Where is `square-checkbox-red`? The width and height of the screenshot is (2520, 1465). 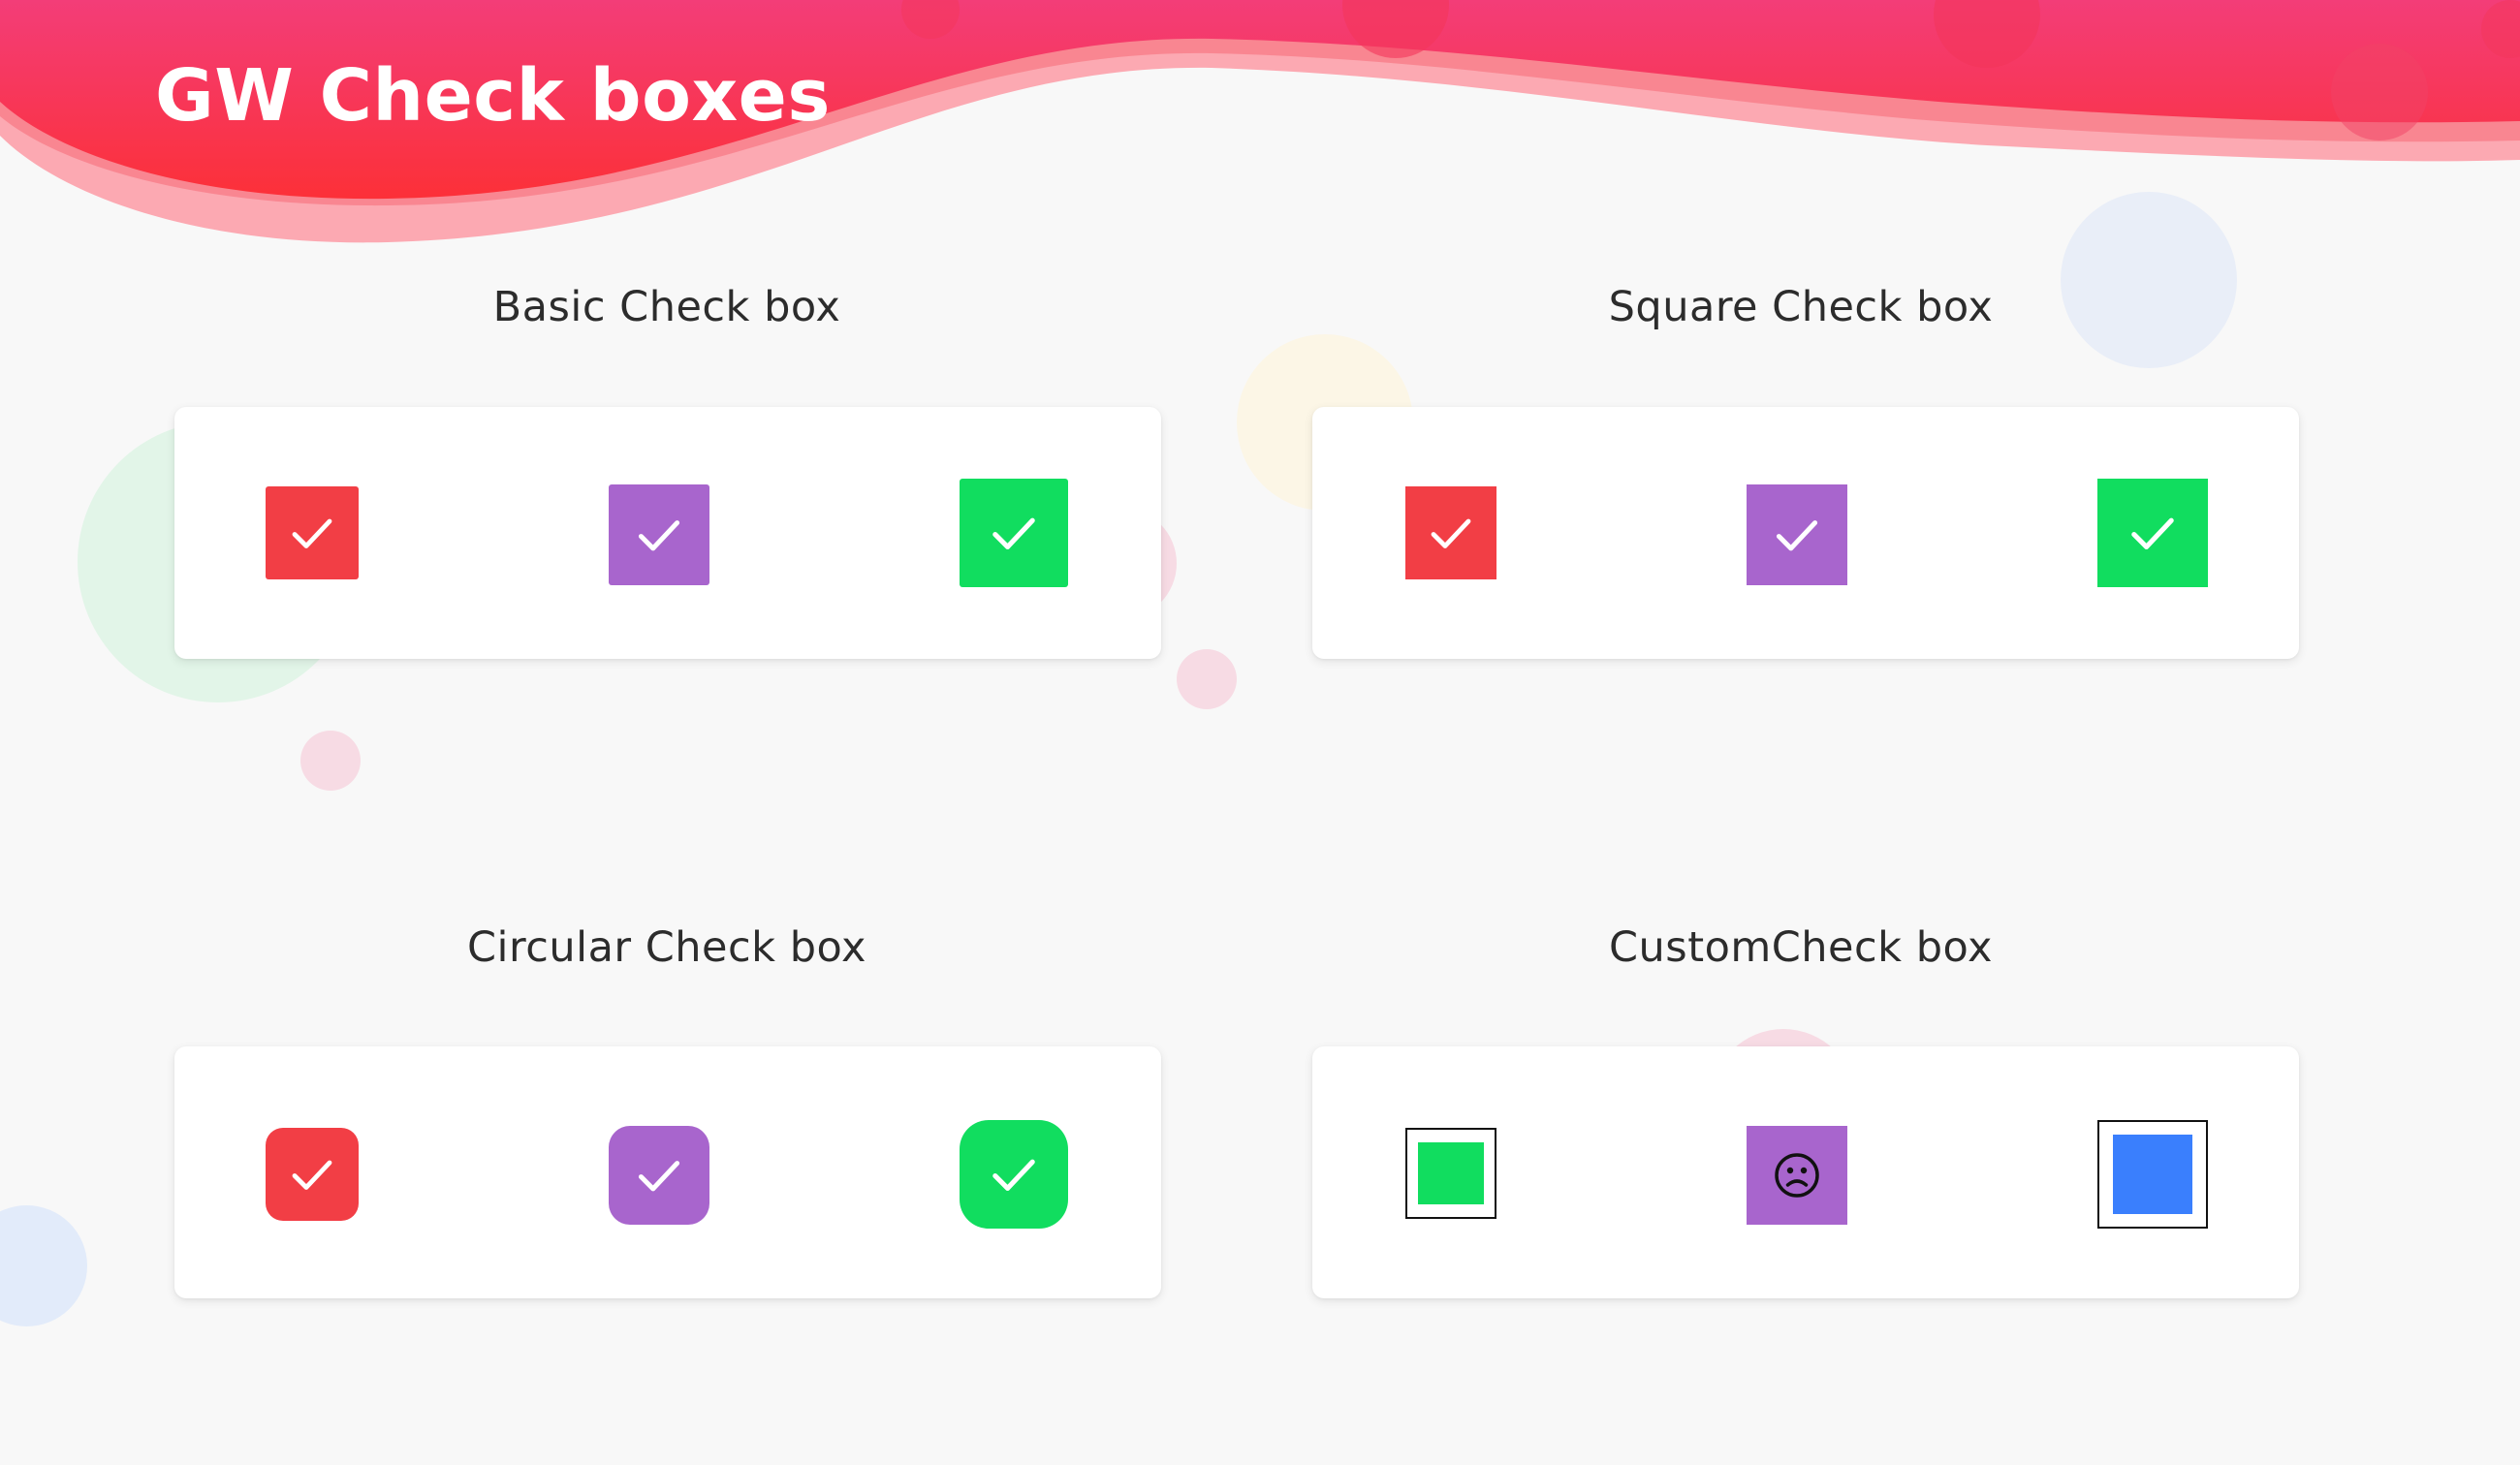 square-checkbox-red is located at coordinates (1451, 532).